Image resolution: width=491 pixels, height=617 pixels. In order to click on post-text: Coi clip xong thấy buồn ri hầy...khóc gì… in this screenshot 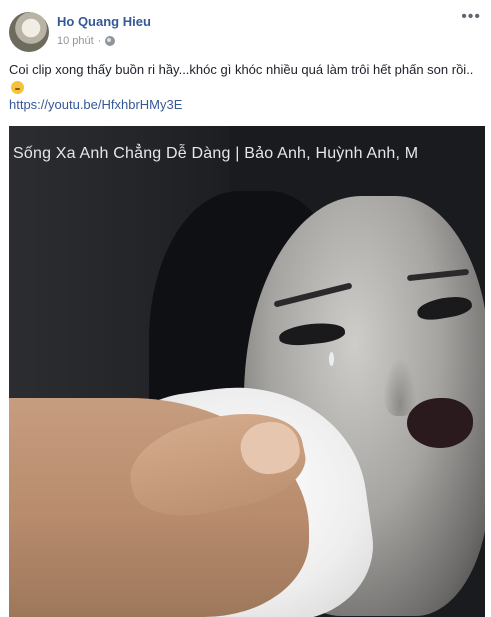, I will do `click(241, 69)`.